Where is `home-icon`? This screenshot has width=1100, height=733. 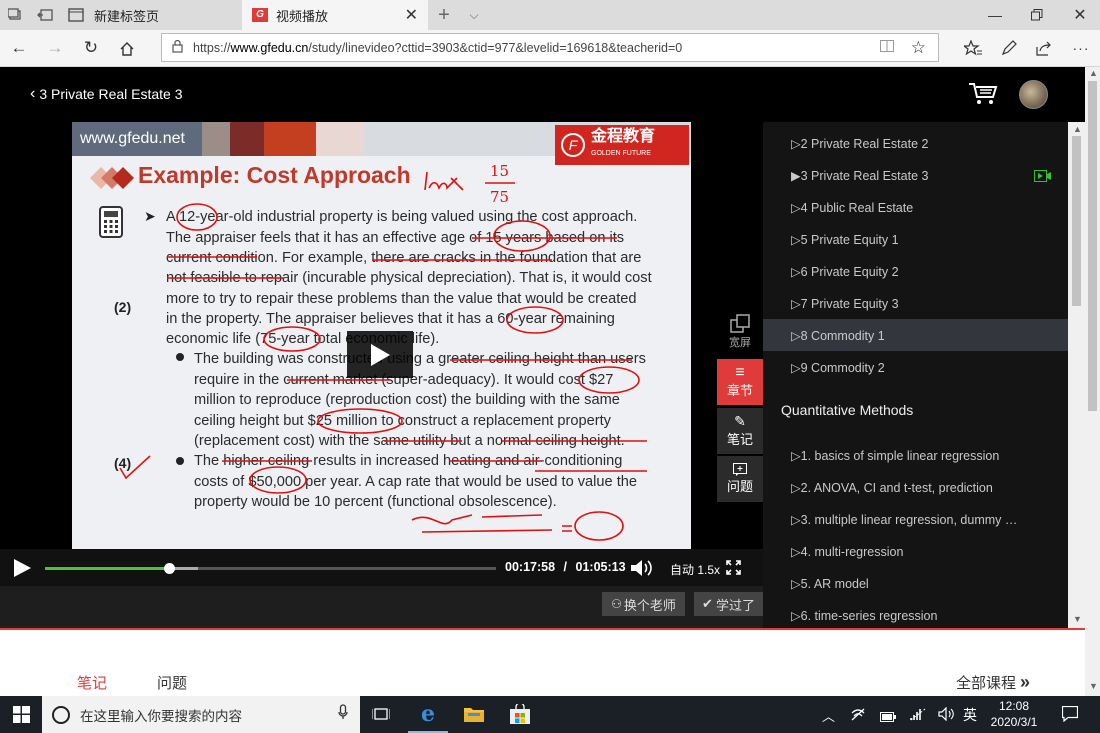
home-icon is located at coordinates (127, 48).